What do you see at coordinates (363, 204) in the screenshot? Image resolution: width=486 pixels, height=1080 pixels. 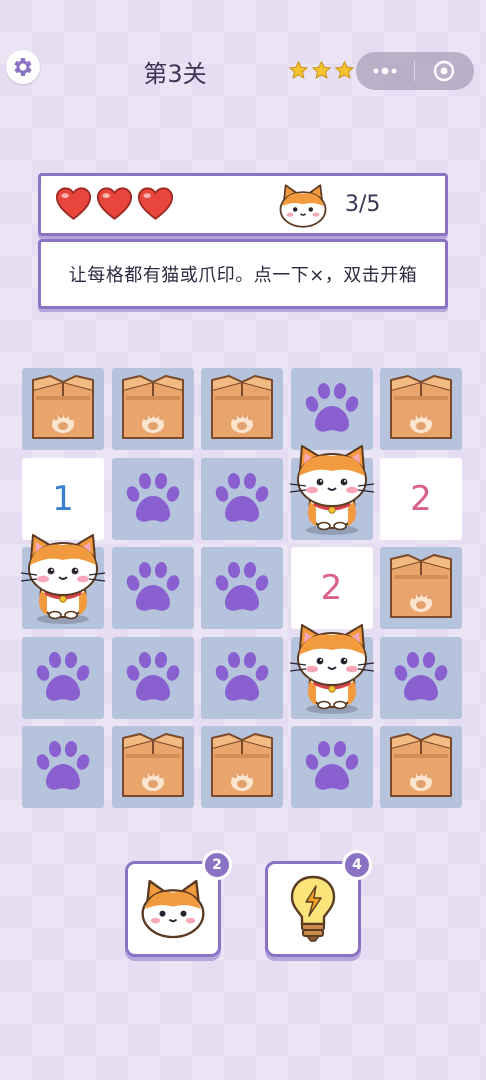 I see `cat-count-text: 3/5` at bounding box center [363, 204].